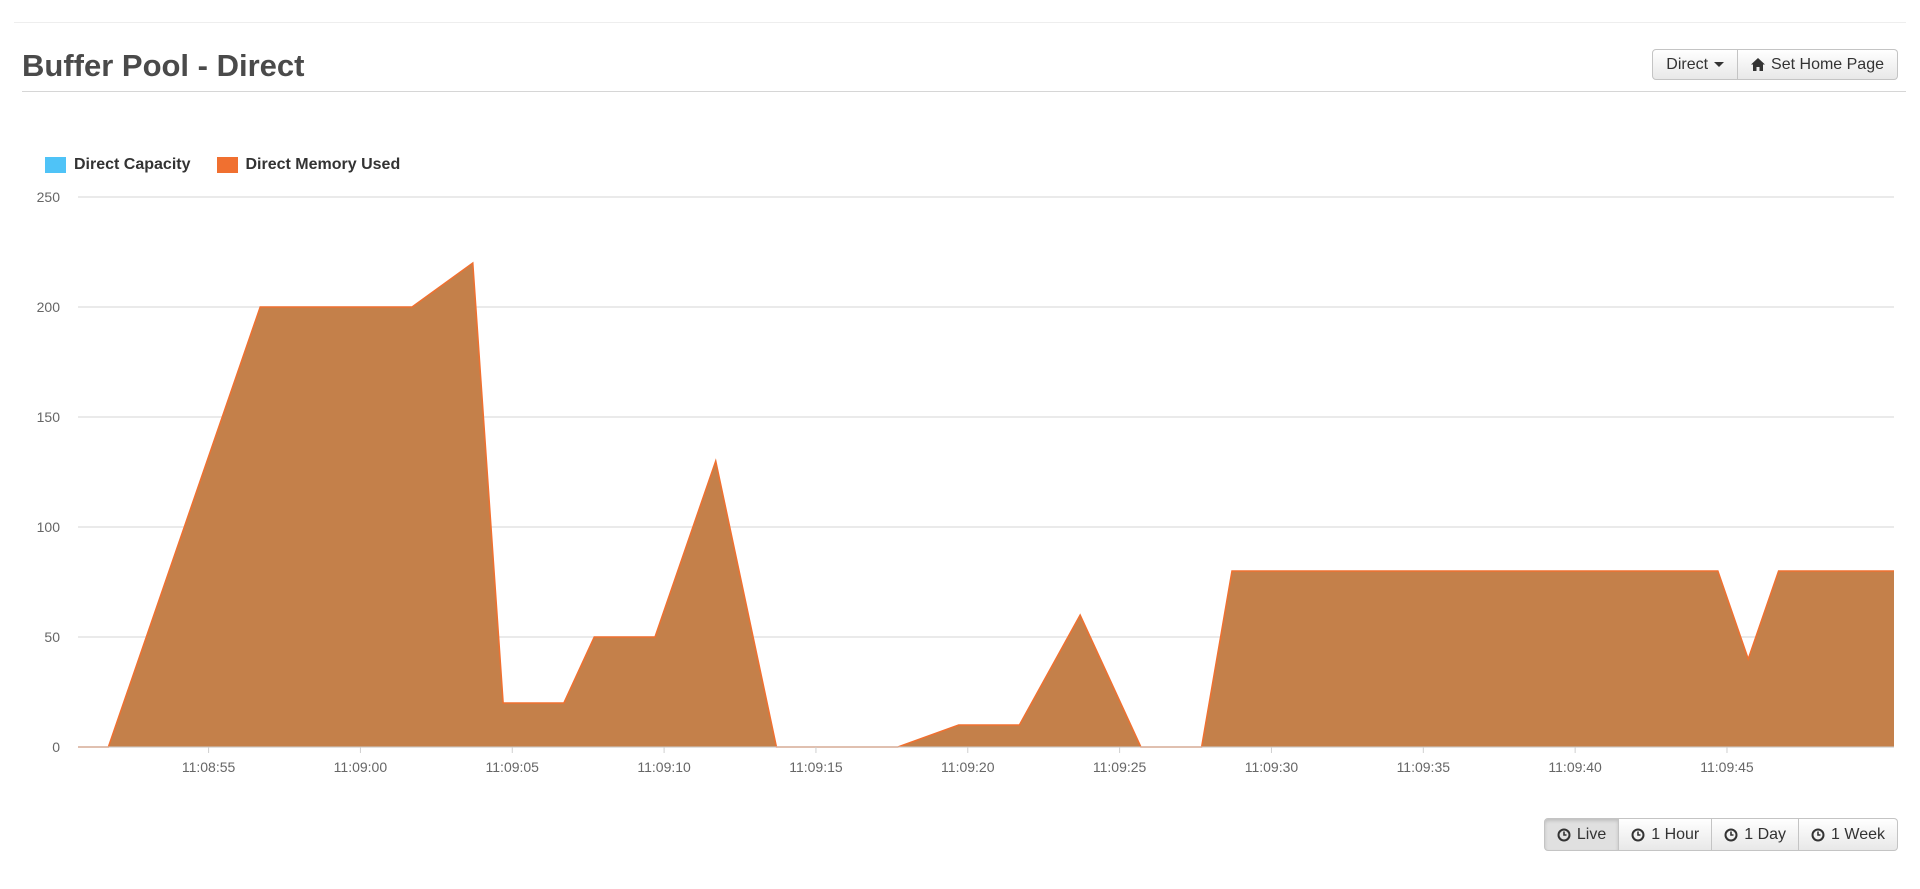 This screenshot has height=889, width=1920. Describe the element at coordinates (209, 767) in the screenshot. I see `x-tick-label: 11:08:55` at that location.